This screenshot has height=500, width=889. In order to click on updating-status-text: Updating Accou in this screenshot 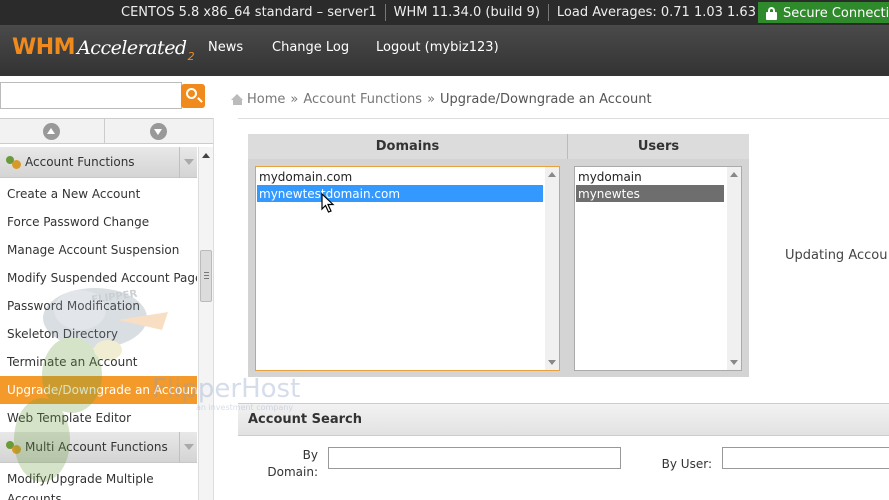, I will do `click(836, 255)`.